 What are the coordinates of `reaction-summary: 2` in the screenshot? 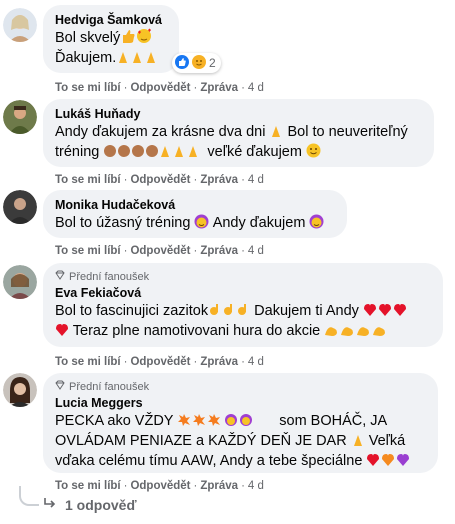 It's located at (196, 63).